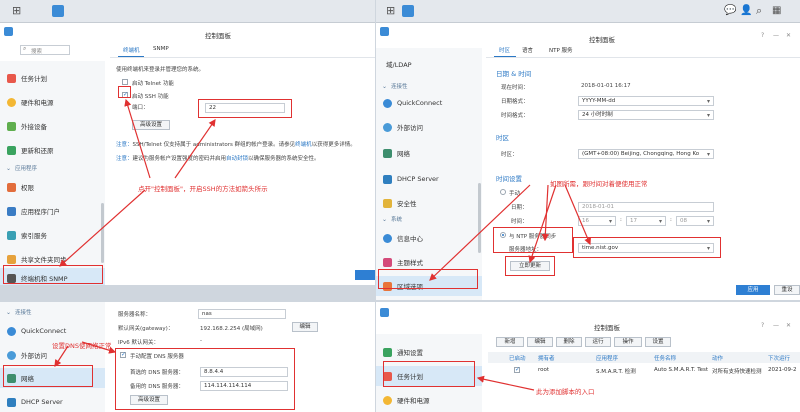  Describe the element at coordinates (102, 228) in the screenshot. I see `arrow-to-terminal` at that location.